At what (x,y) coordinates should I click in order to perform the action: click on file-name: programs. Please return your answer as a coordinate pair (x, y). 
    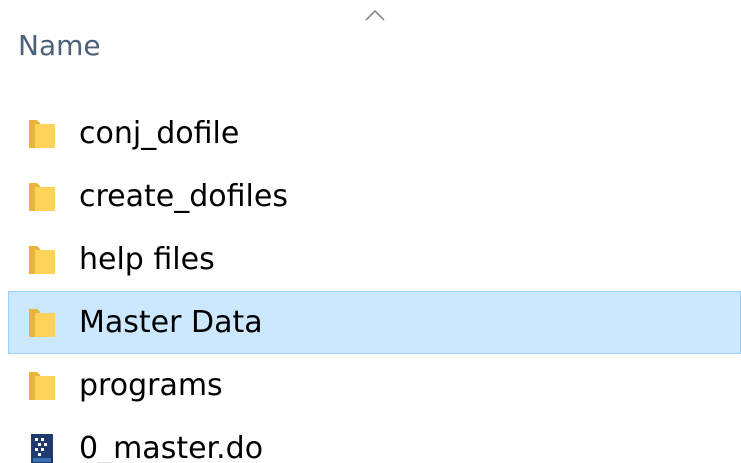
    Looking at the image, I should click on (151, 385).